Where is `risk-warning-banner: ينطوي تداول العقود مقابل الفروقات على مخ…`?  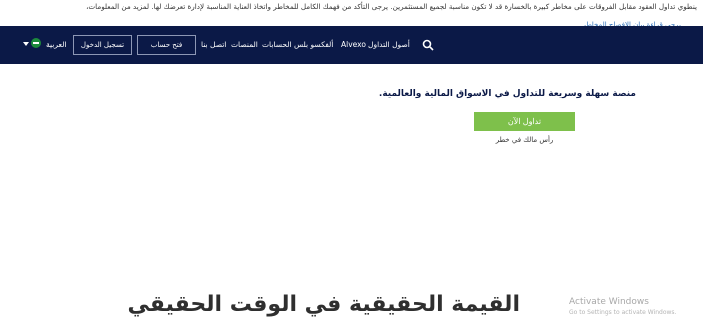 risk-warning-banner: ينطوي تداول العقود مقابل الفروقات على مخ… is located at coordinates (351, 14).